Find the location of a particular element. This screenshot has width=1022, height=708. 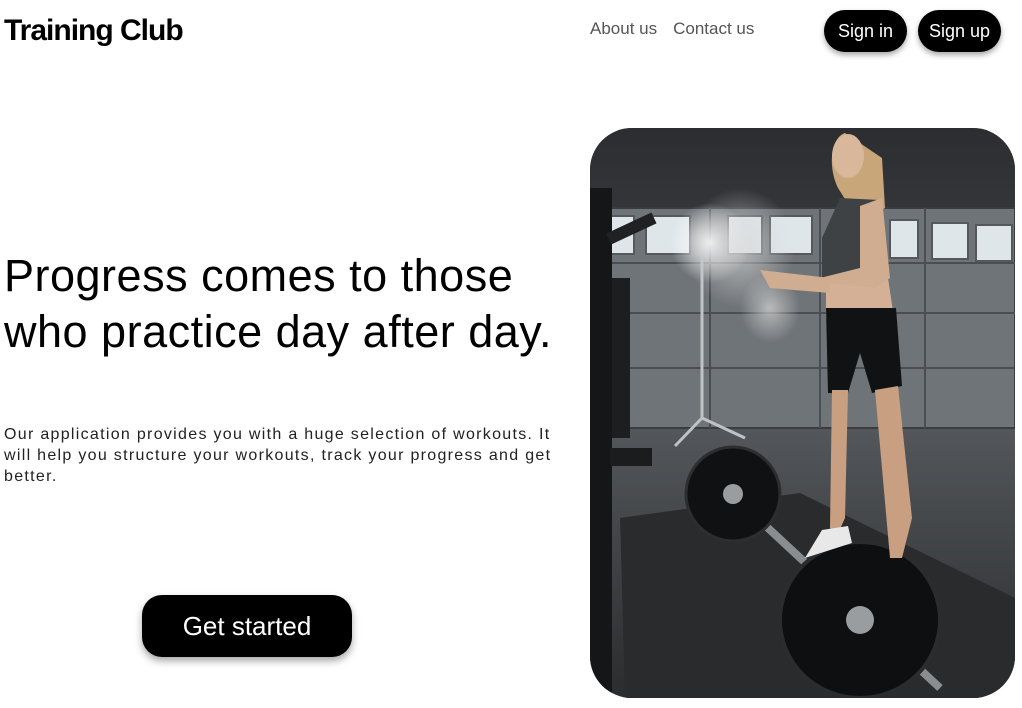

get-started-button: Get started is located at coordinates (247, 626).